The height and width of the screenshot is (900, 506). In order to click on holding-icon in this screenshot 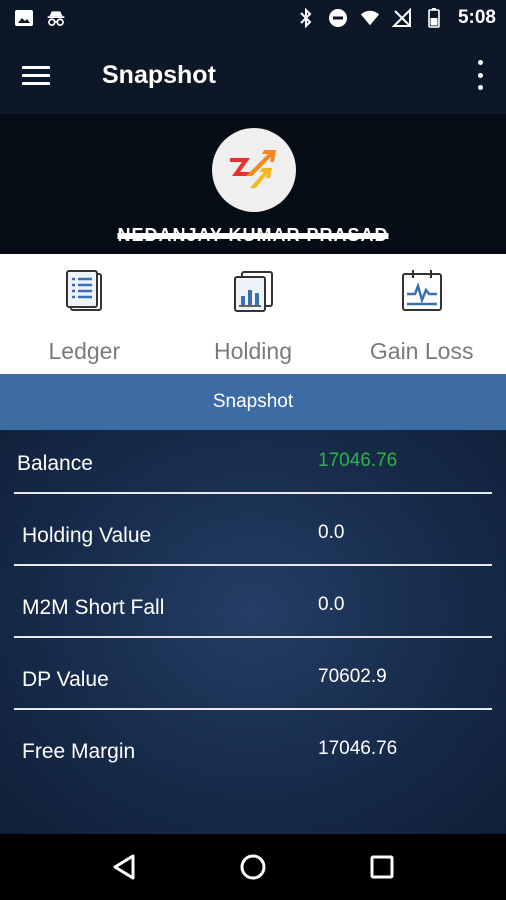, I will do `click(253, 291)`.